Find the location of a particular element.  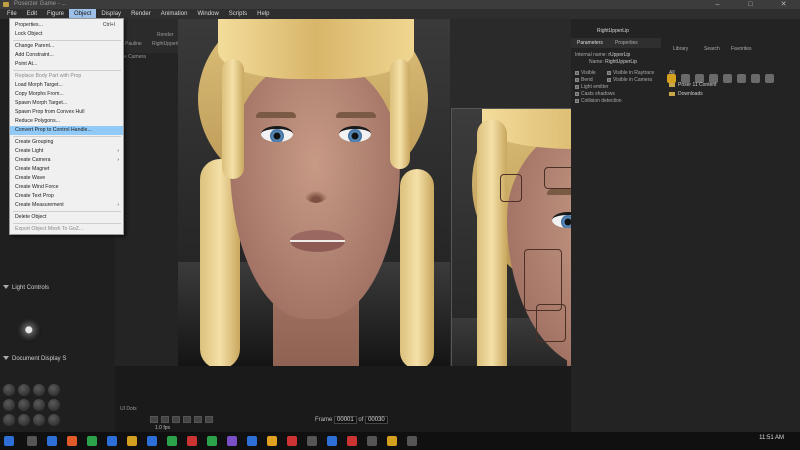

figure-selector: Pauline is located at coordinates (133, 44).